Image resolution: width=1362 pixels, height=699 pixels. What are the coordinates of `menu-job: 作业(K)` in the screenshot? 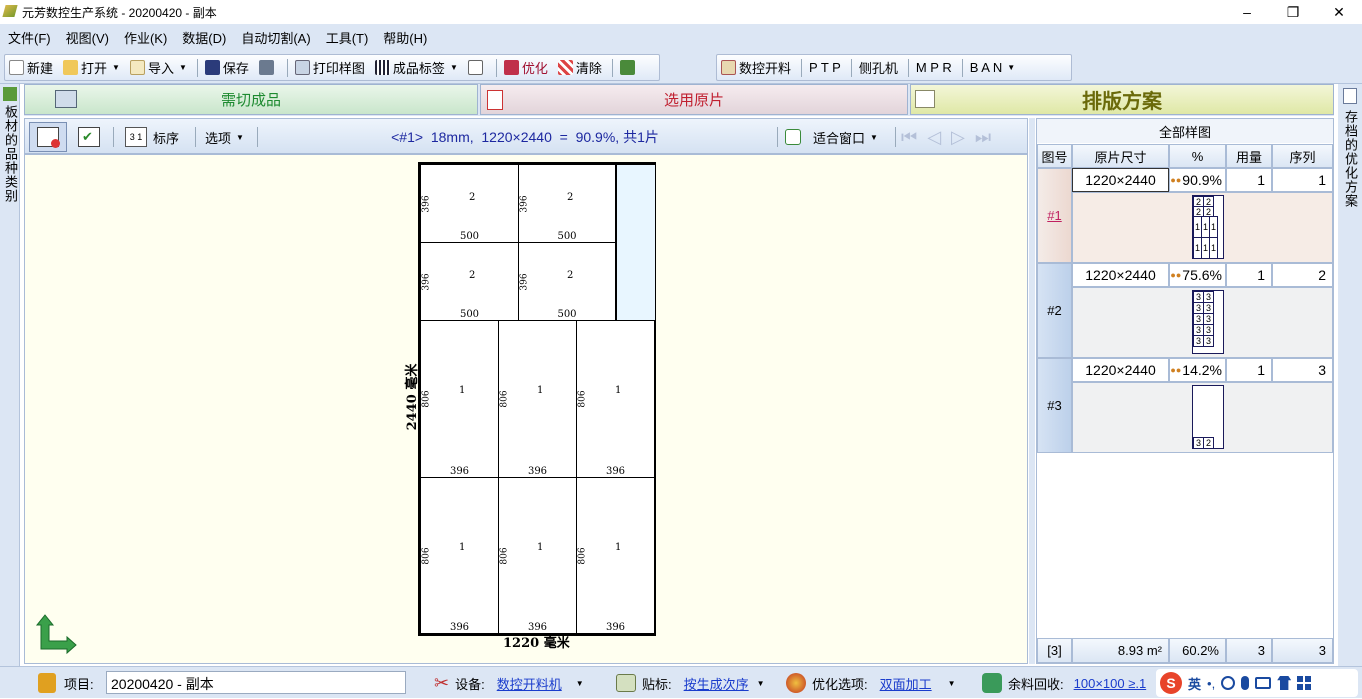 It's located at (145, 37).